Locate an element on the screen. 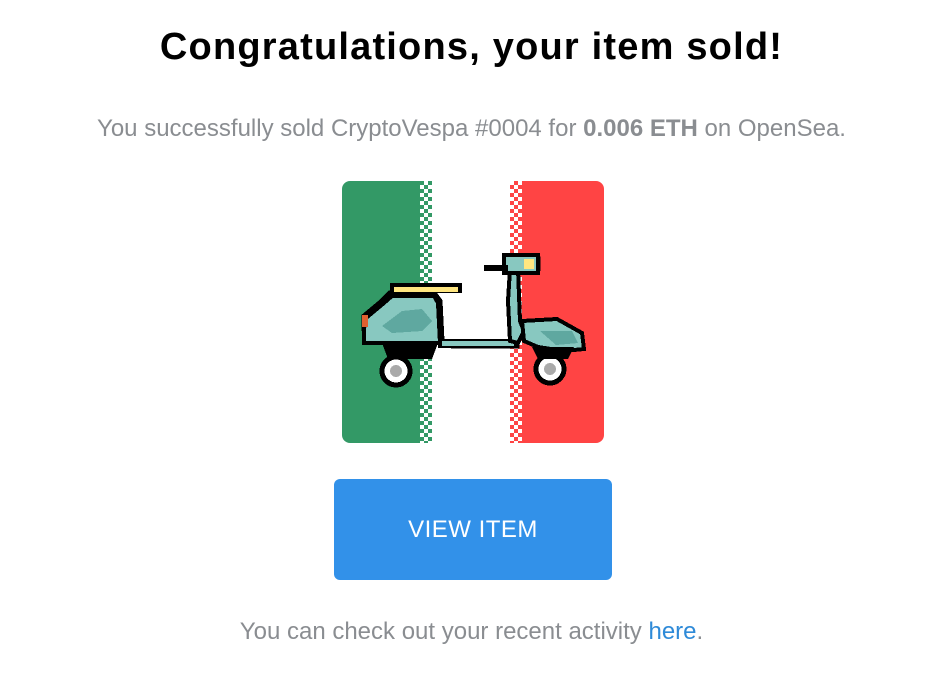  recent-activity-link: here is located at coordinates (672, 631).